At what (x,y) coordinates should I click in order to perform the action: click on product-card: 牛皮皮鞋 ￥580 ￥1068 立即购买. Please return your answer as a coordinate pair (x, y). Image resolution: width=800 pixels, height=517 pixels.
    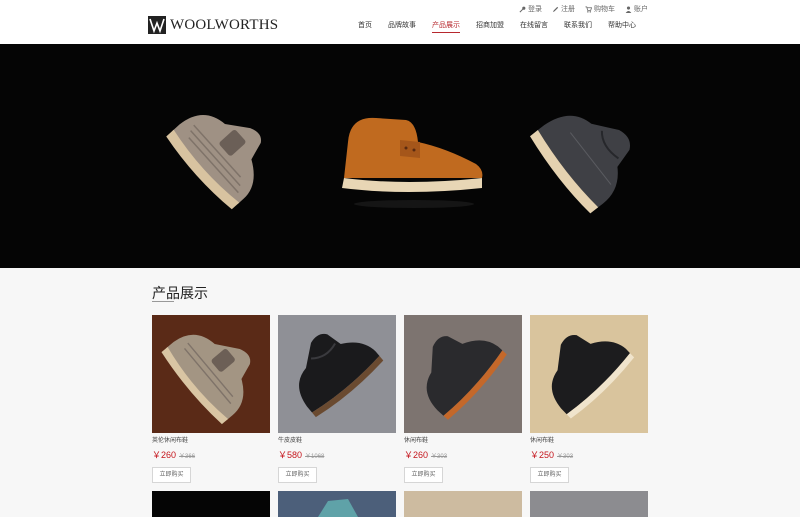
    Looking at the image, I should click on (337, 399).